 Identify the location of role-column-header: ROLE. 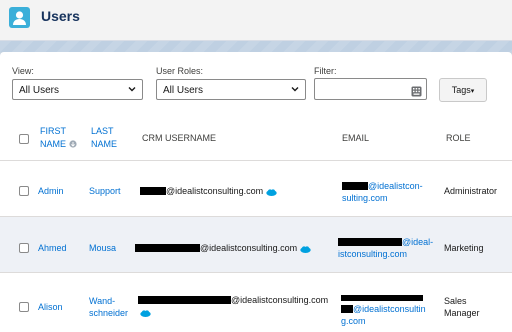
(458, 138).